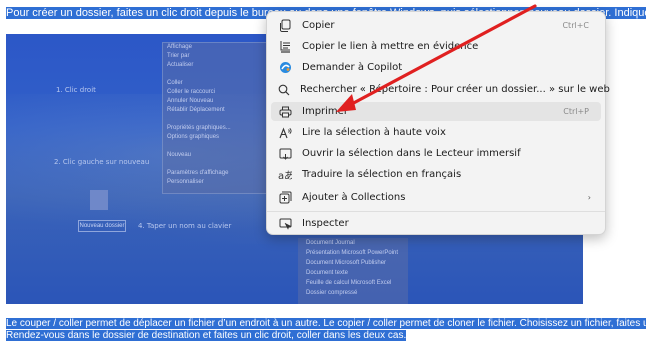 Image resolution: width=646 pixels, height=351 pixels. Describe the element at coordinates (327, 273) in the screenshot. I see `submenu-image-item: Document texte` at that location.